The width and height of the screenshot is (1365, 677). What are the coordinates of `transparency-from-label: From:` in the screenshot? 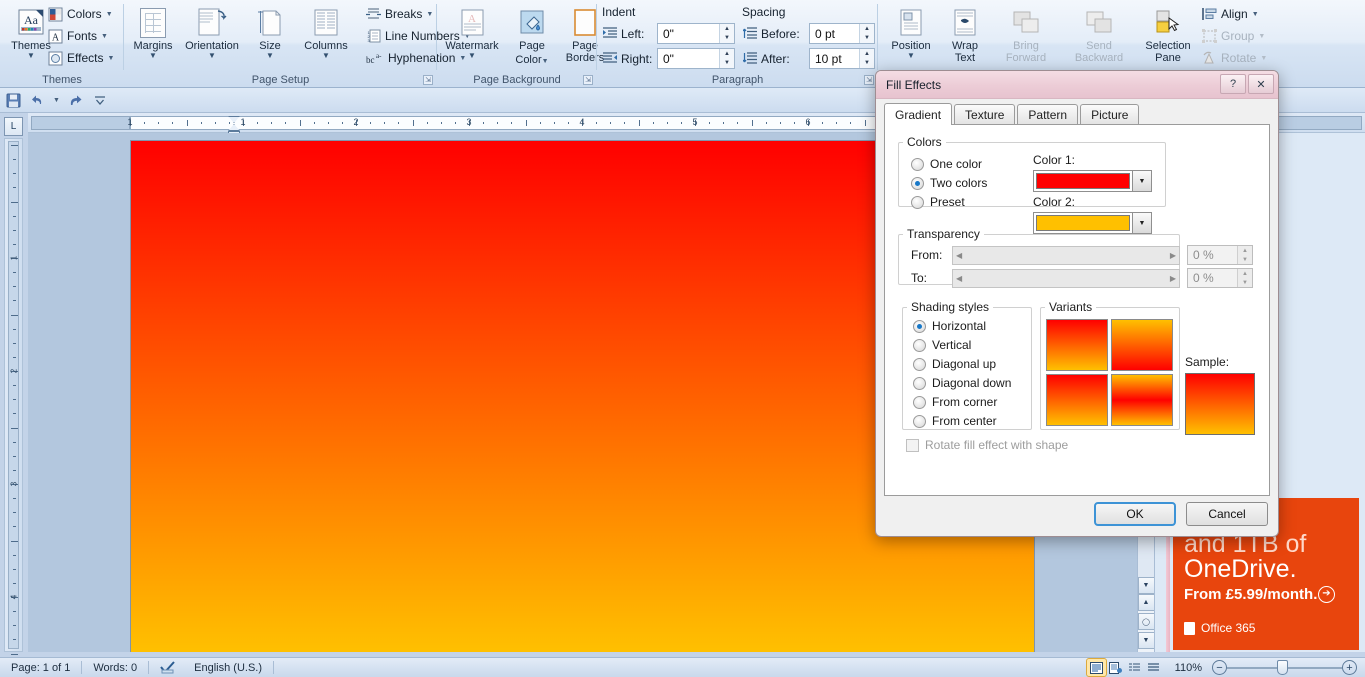 It's located at (927, 255).